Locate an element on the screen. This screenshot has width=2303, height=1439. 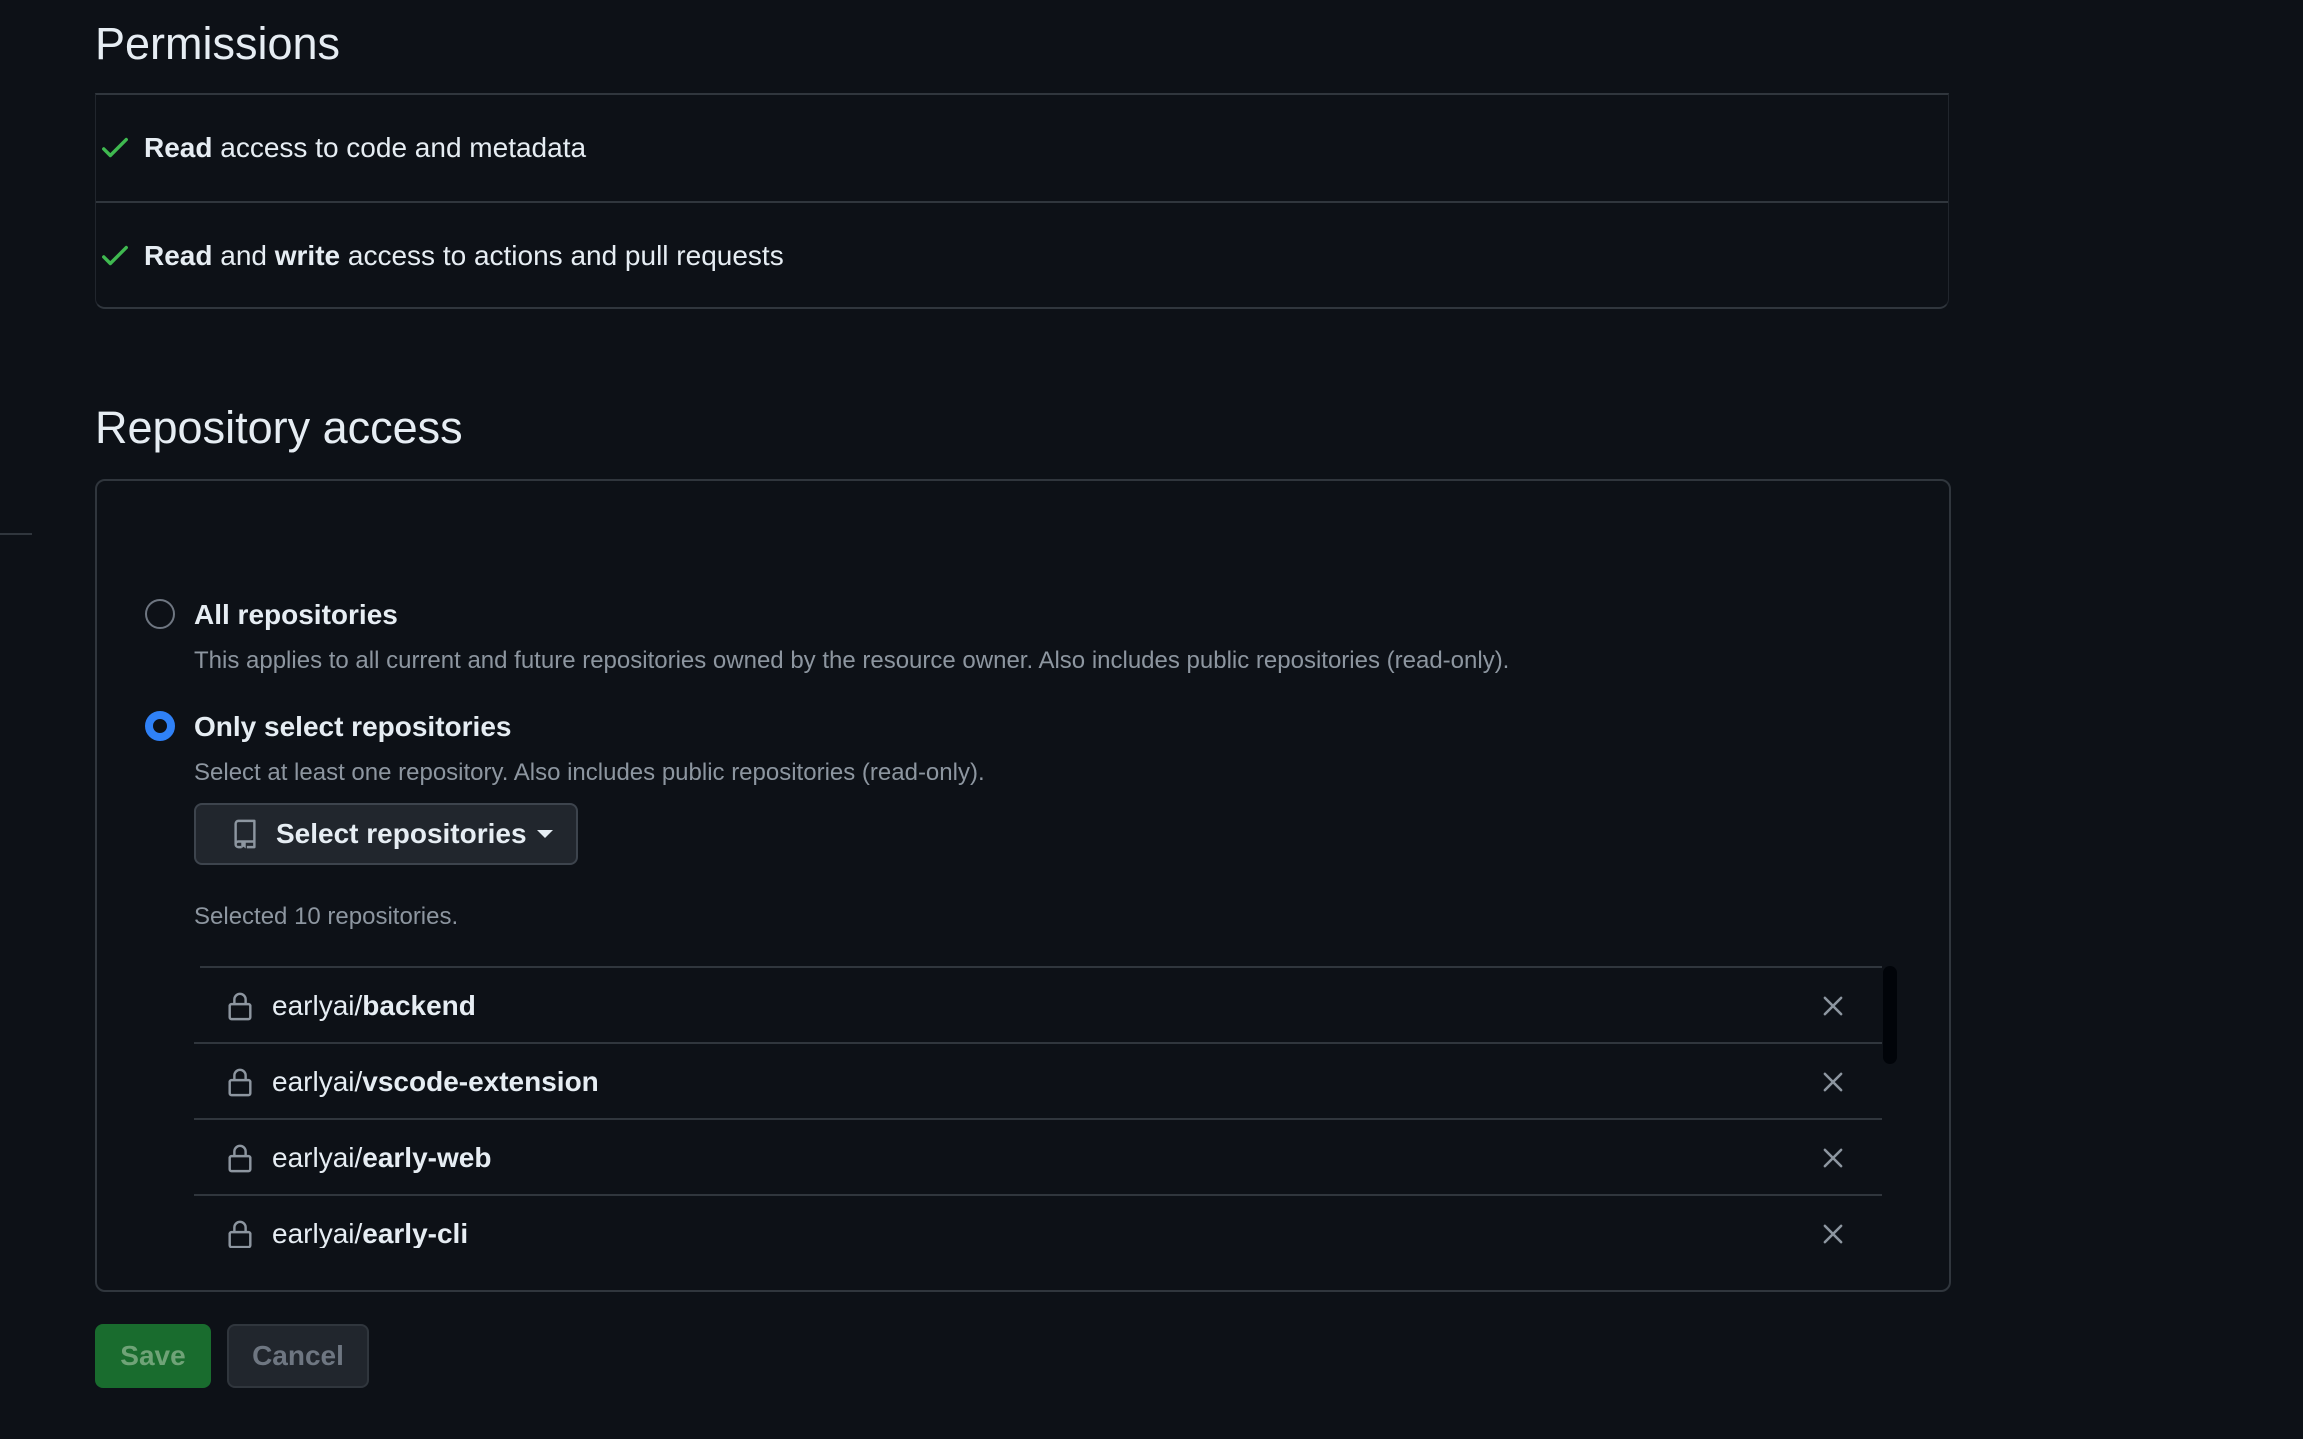
permissions-title: Permissions is located at coordinates (218, 43).